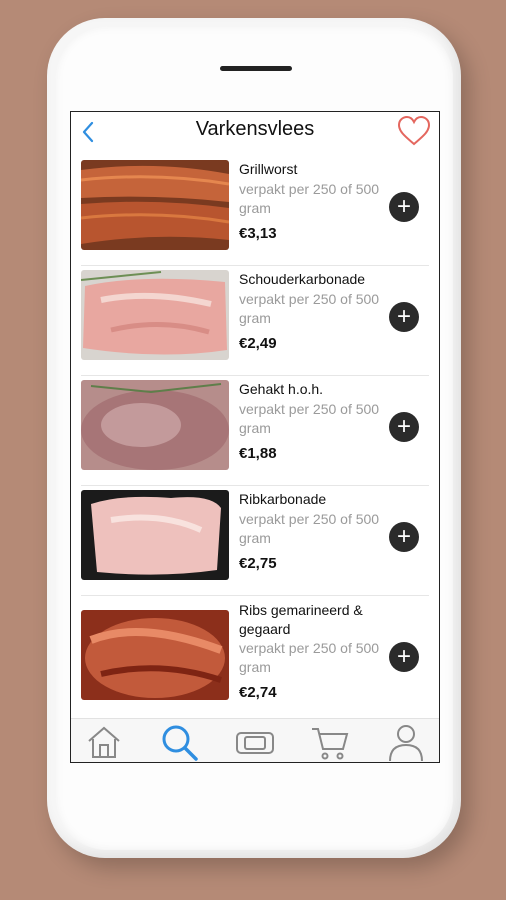  Describe the element at coordinates (179, 742) in the screenshot. I see `search-icon` at that location.